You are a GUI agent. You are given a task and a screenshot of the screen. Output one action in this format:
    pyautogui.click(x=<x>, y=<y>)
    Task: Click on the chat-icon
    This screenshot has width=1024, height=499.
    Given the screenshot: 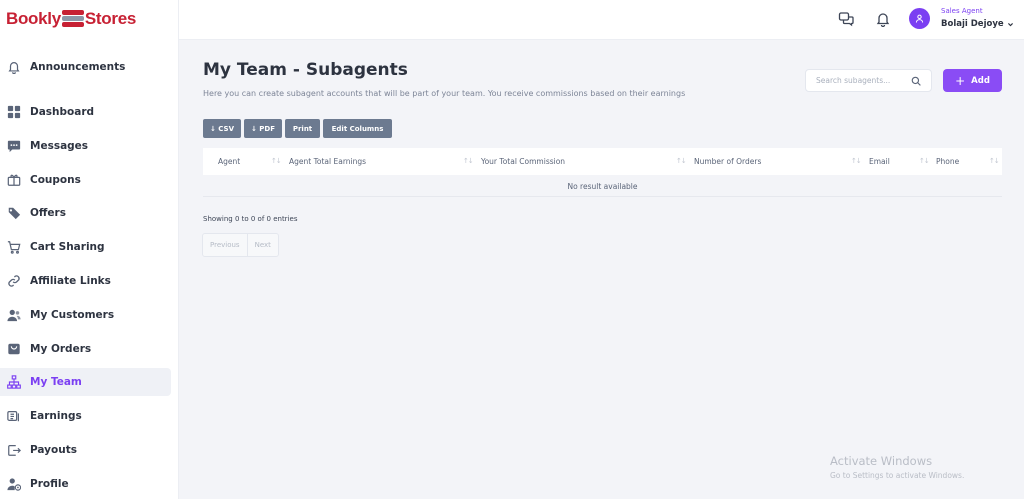 What is the action you would take?
    pyautogui.click(x=846, y=19)
    